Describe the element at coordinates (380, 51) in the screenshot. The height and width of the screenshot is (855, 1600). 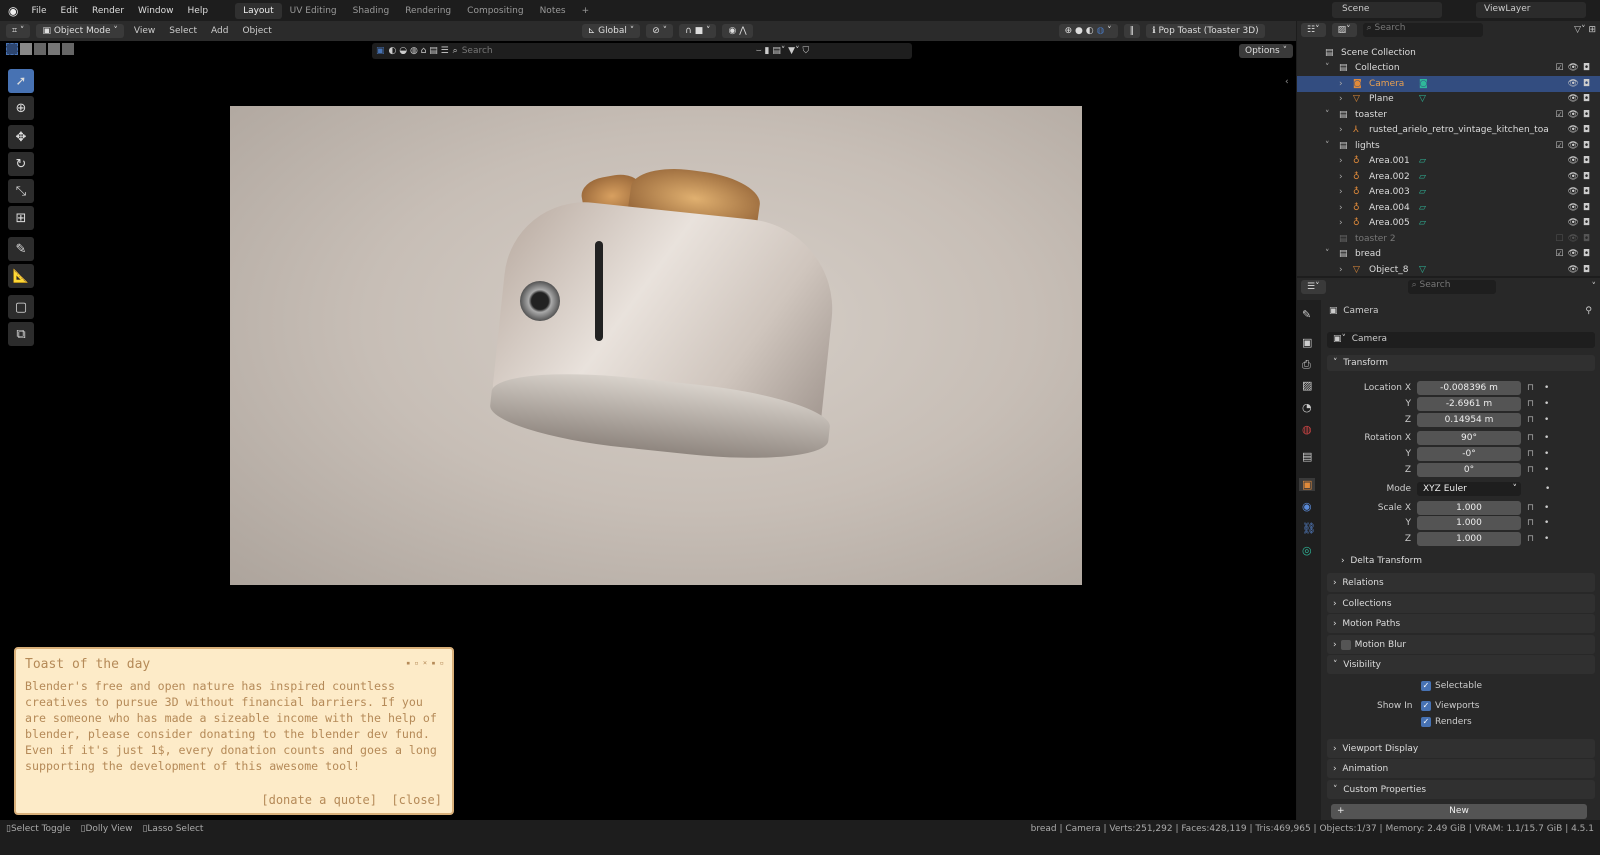
I see `filter-icon: ▣` at that location.